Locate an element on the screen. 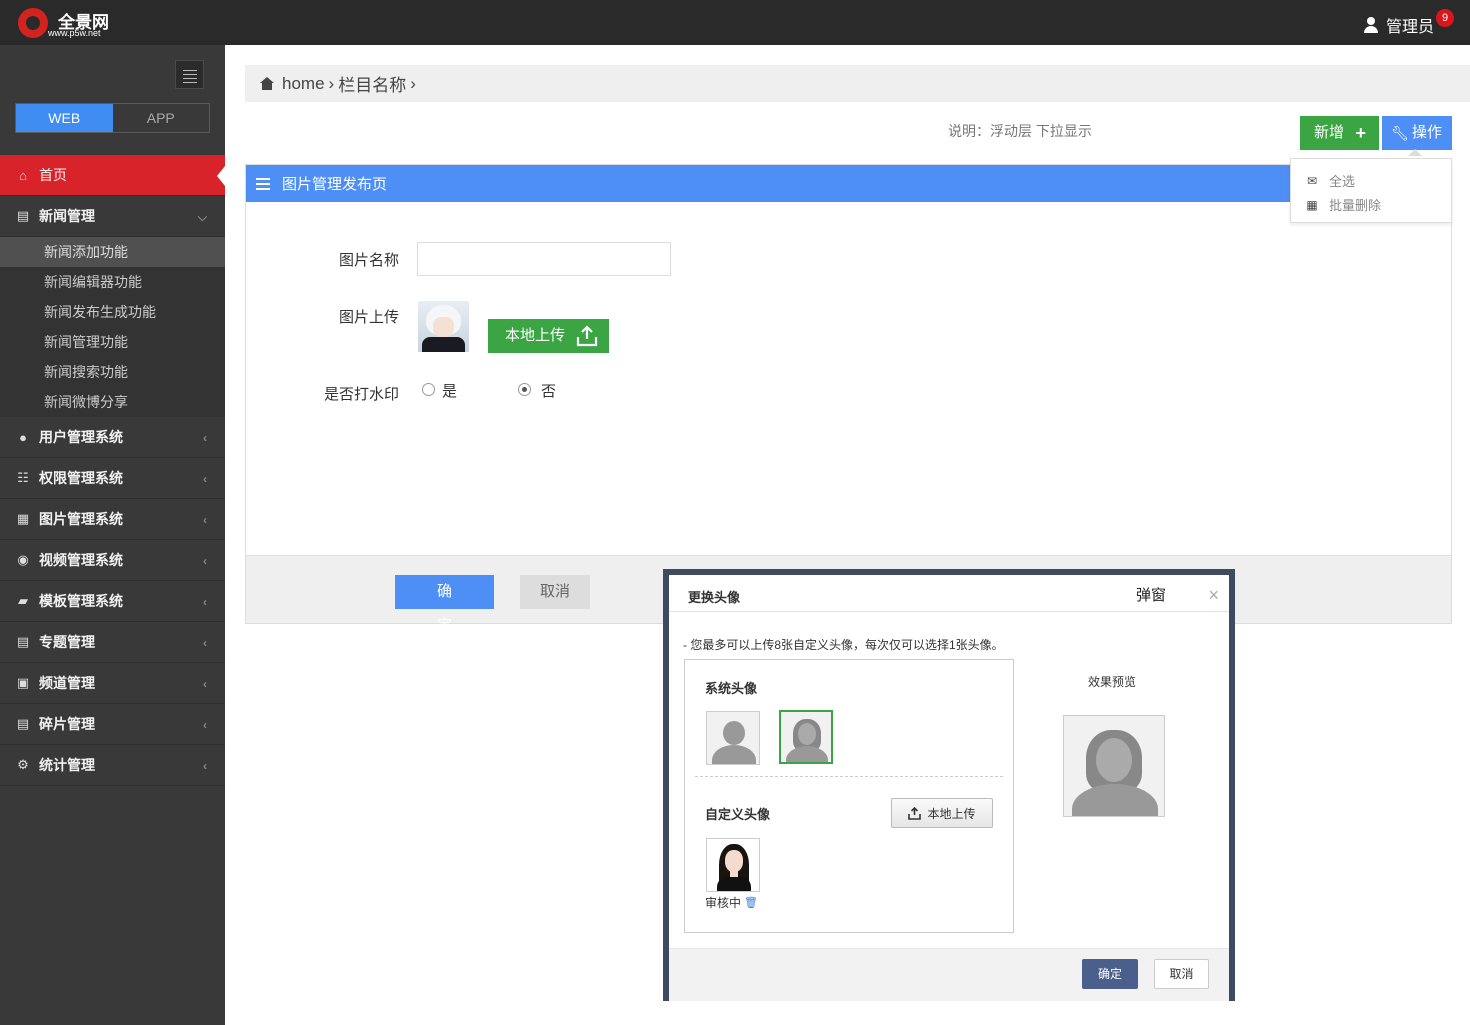  custom-avatar-photo is located at coordinates (733, 865).